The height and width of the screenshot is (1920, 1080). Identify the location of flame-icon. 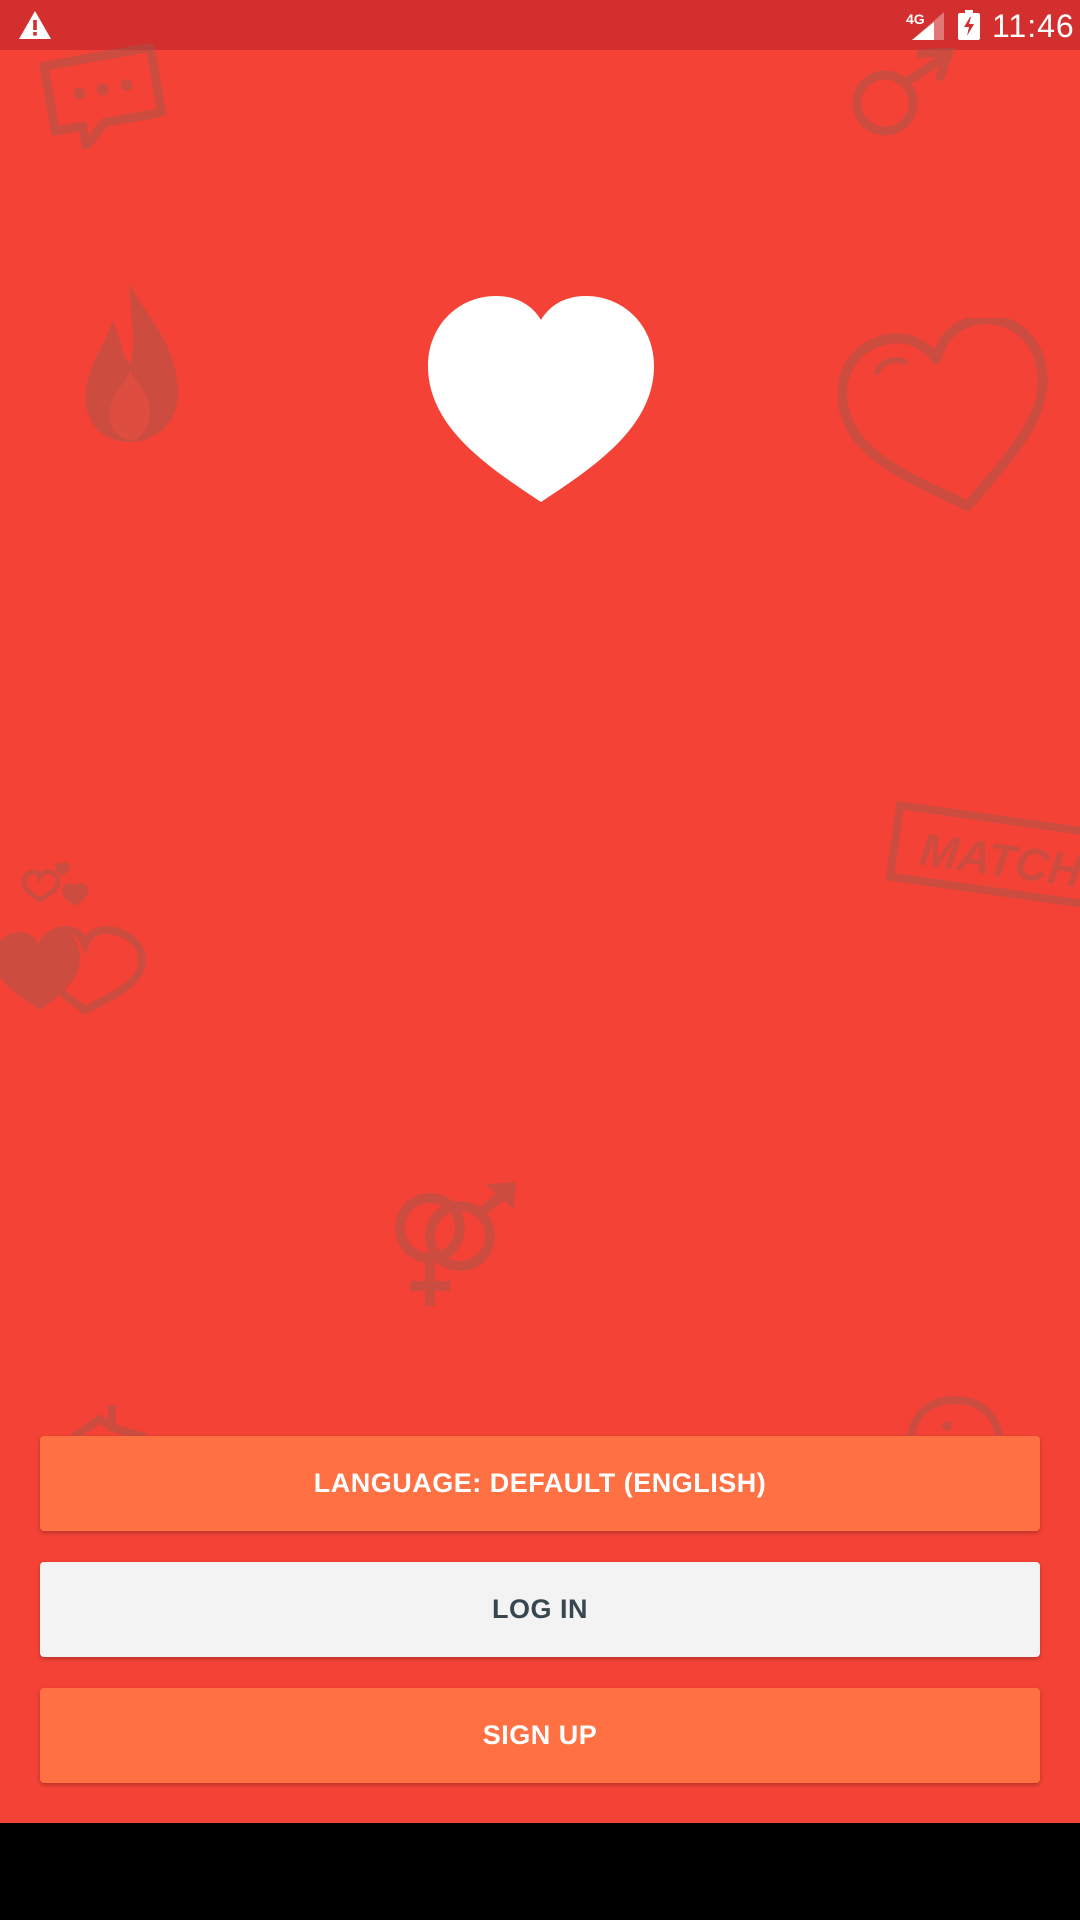
(132, 363).